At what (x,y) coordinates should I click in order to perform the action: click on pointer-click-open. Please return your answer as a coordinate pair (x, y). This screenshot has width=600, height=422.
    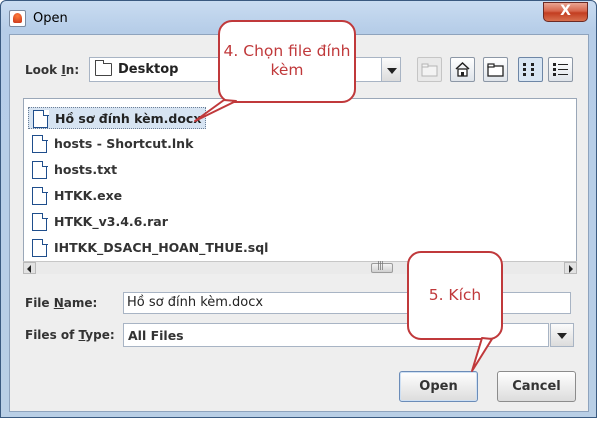
    Looking at the image, I should click on (482, 354).